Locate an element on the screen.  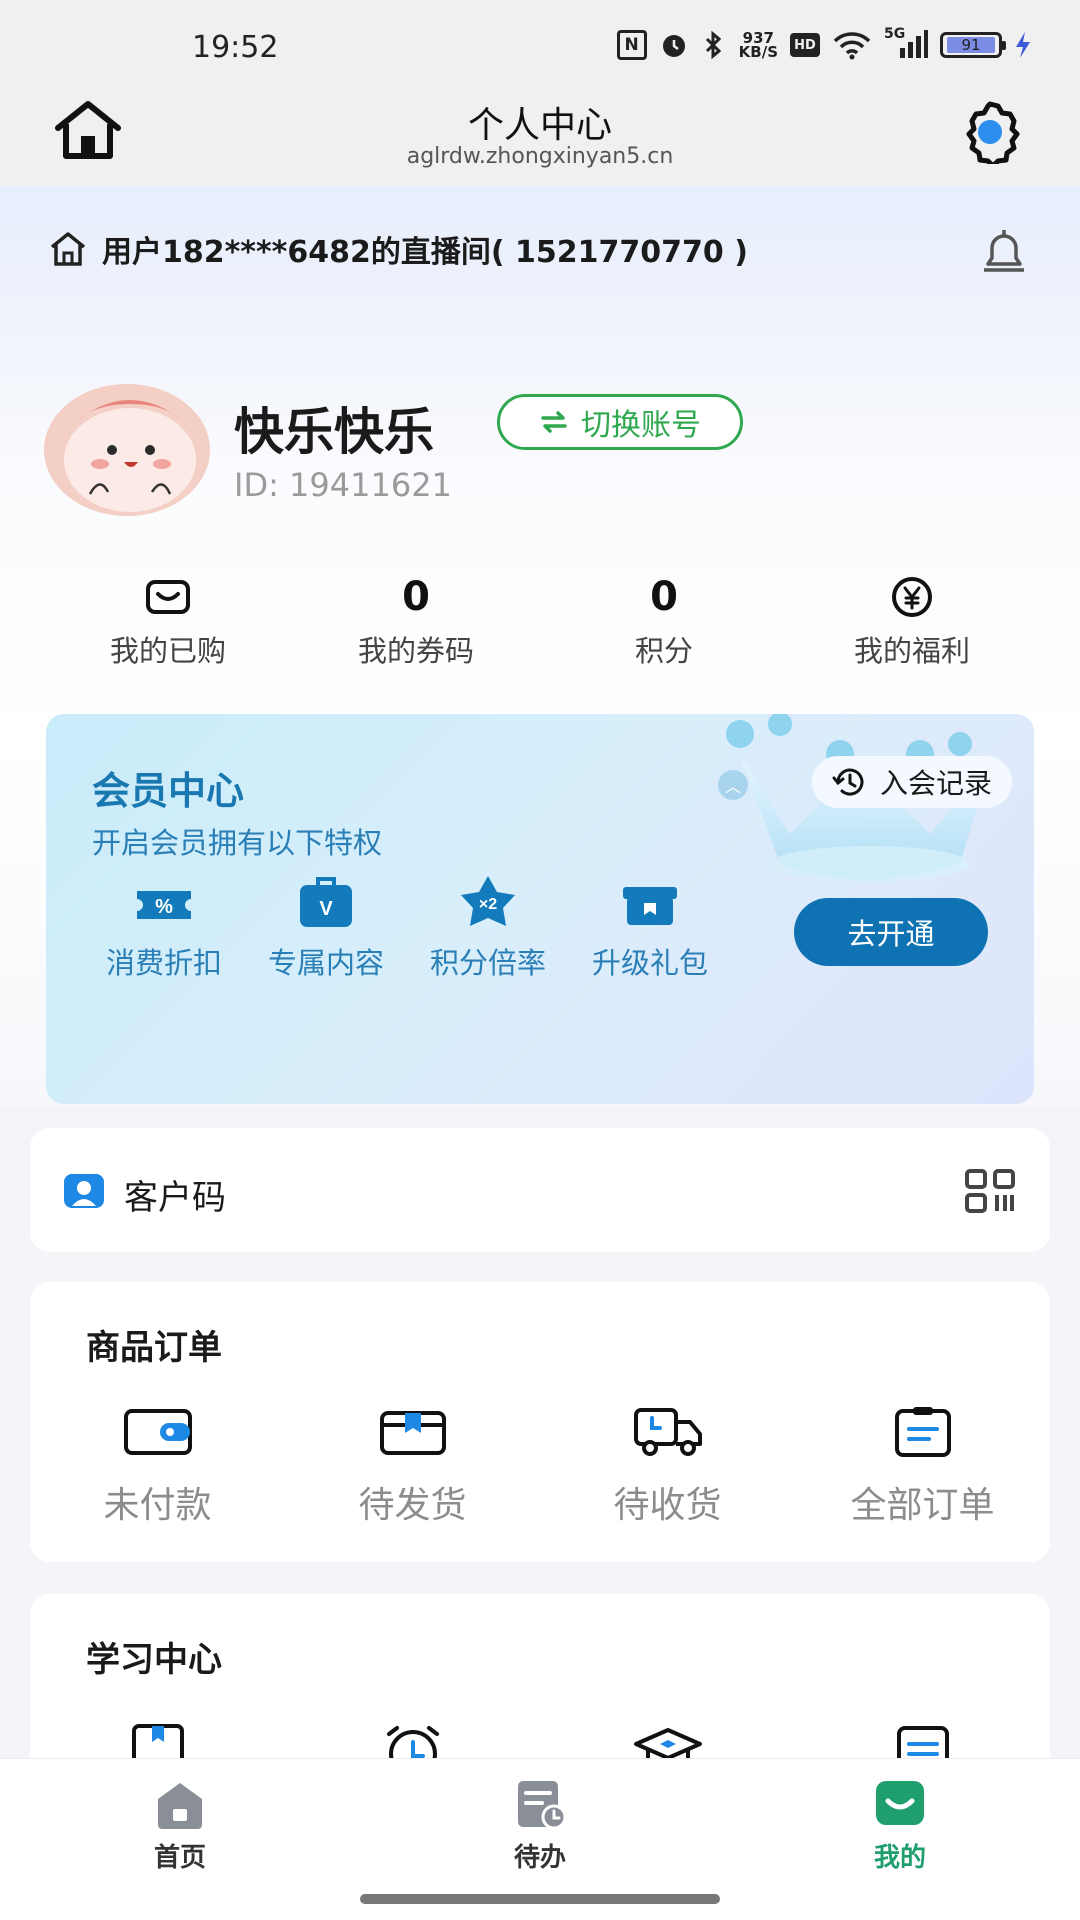
orders-grid: 未付款 待发货 待收货 全部订单 is located at coordinates (540, 1466).